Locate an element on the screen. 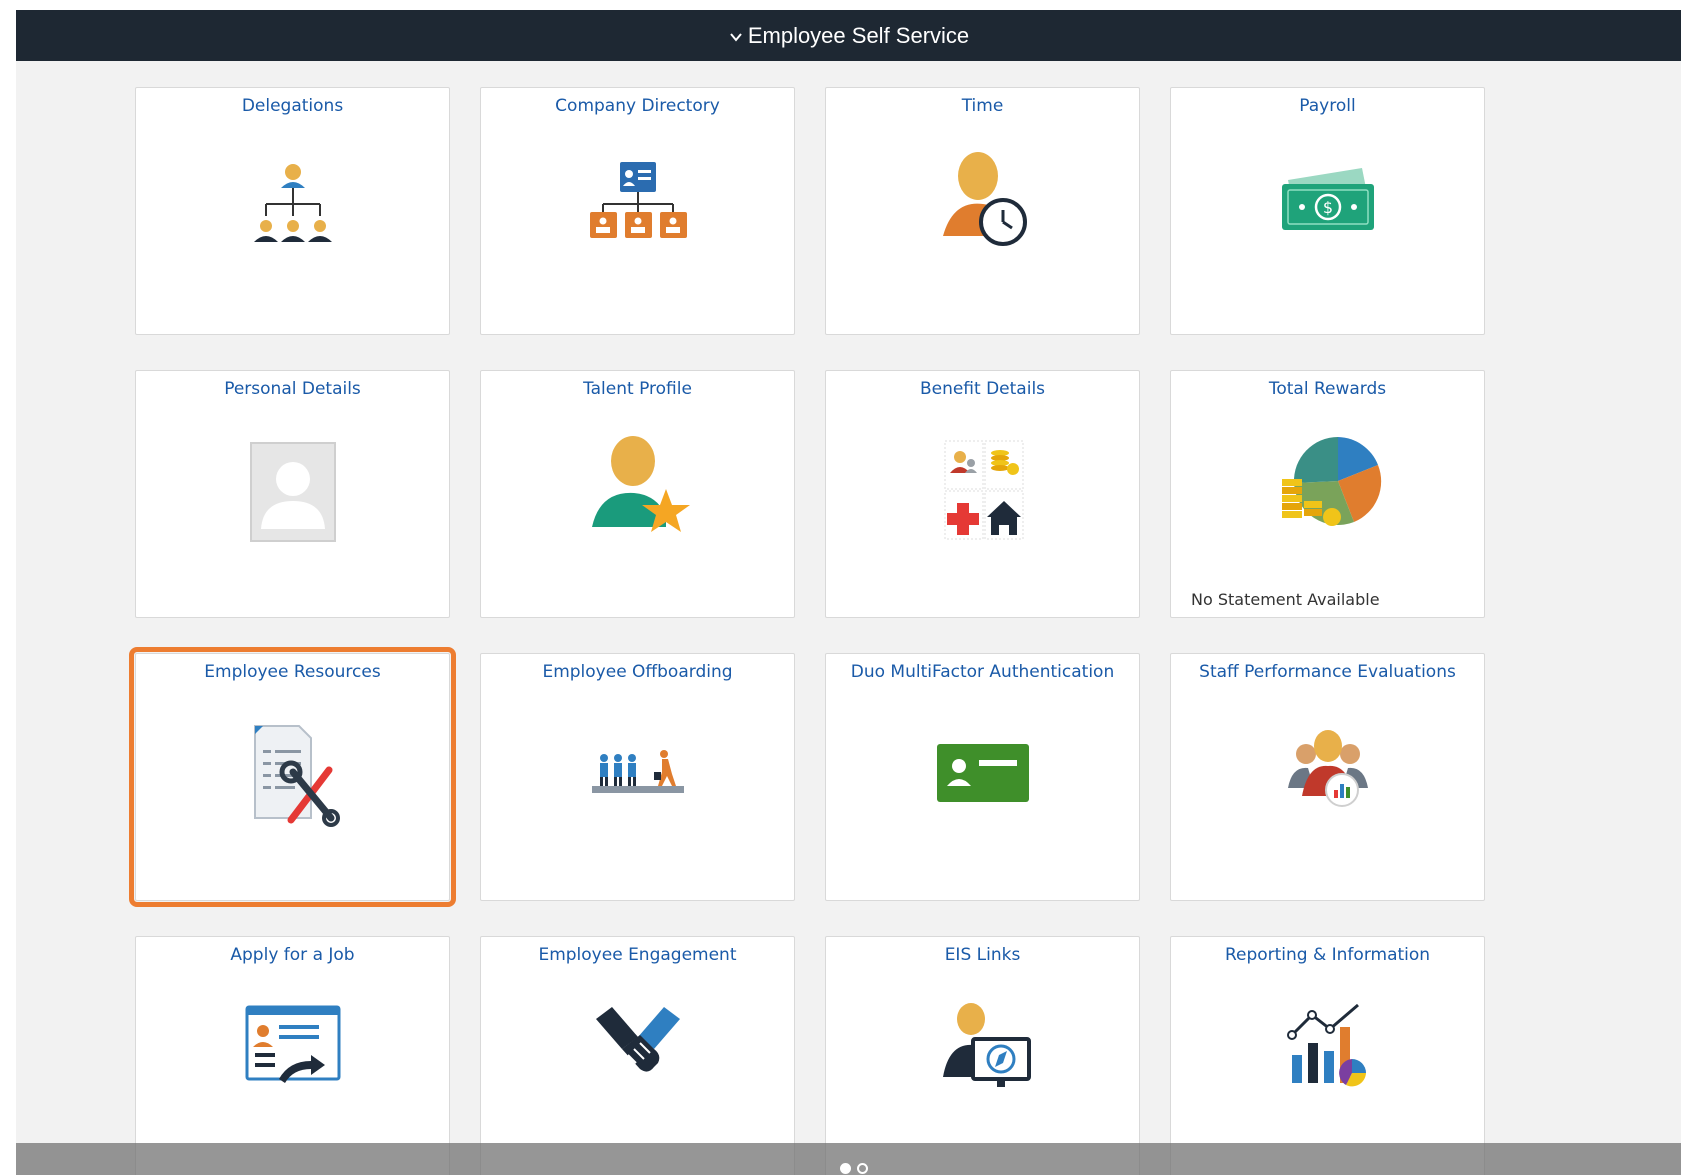  tile-eis-links: EIS Links is located at coordinates (982, 1055).